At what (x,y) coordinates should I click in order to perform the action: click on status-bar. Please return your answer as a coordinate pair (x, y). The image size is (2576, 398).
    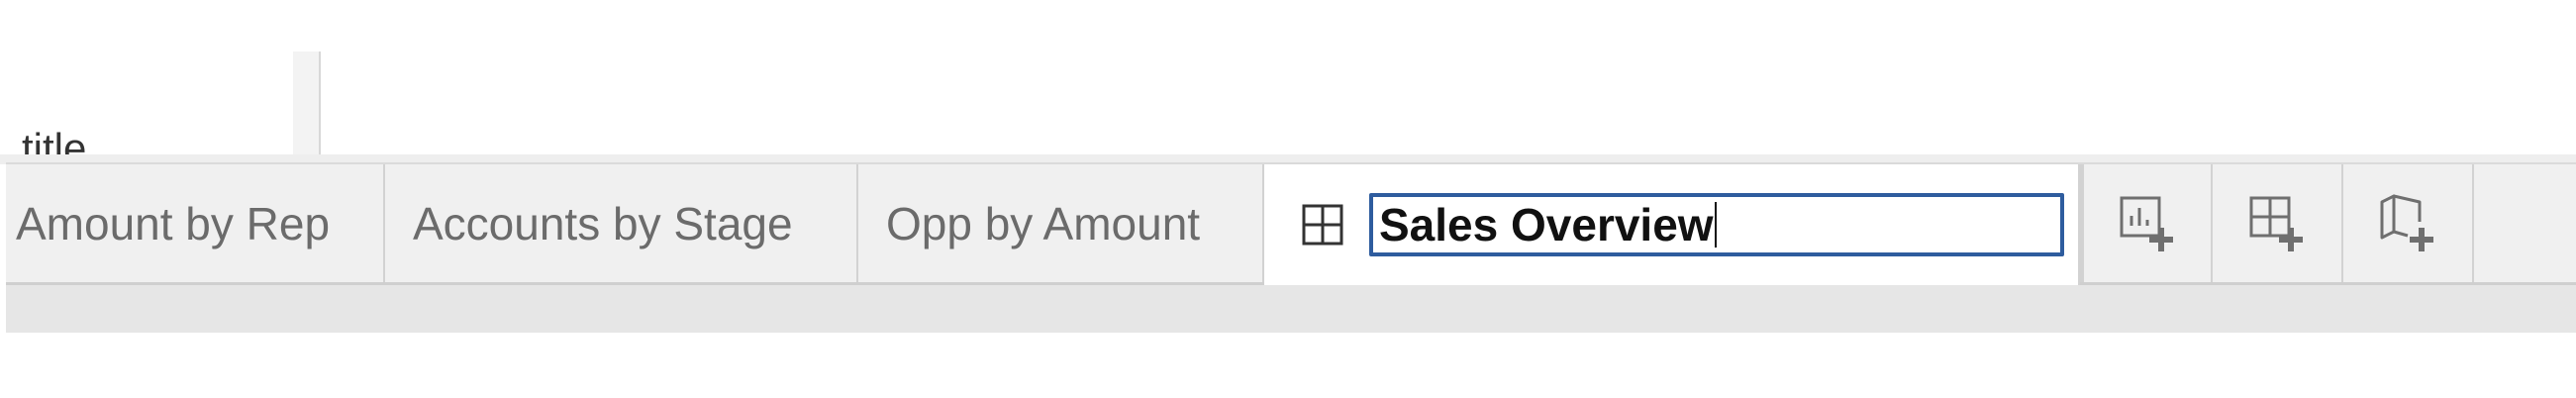
    Looking at the image, I should click on (1291, 309).